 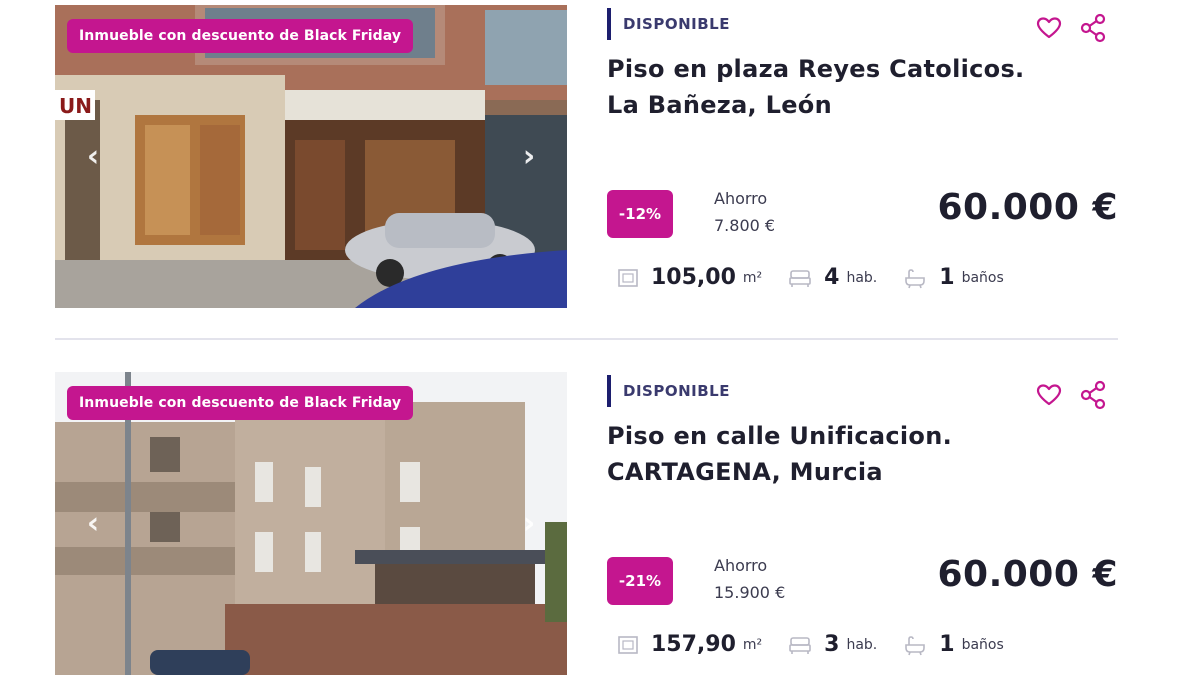 What do you see at coordinates (586, 339) in the screenshot?
I see `listing-divider` at bounding box center [586, 339].